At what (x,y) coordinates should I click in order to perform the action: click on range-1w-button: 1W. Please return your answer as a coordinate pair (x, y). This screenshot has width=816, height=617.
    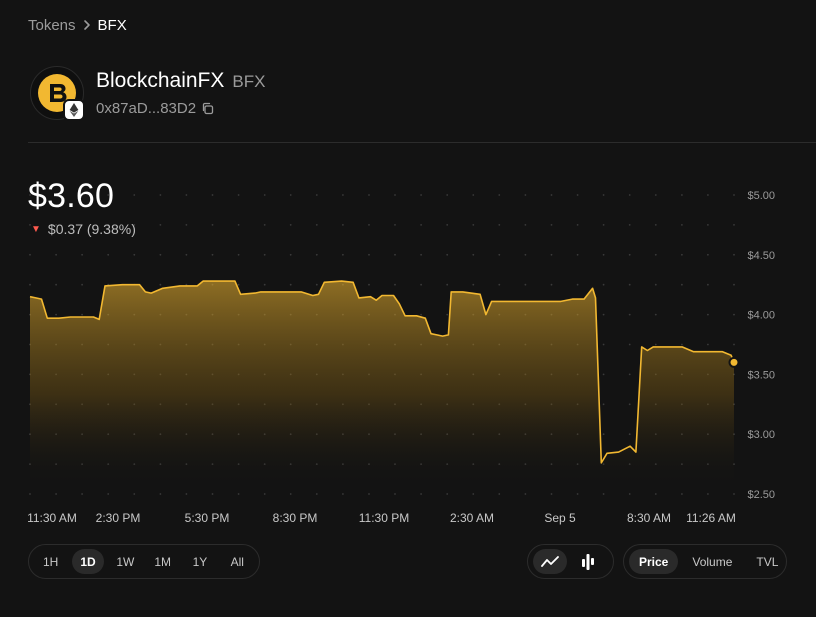
    Looking at the image, I should click on (125, 561).